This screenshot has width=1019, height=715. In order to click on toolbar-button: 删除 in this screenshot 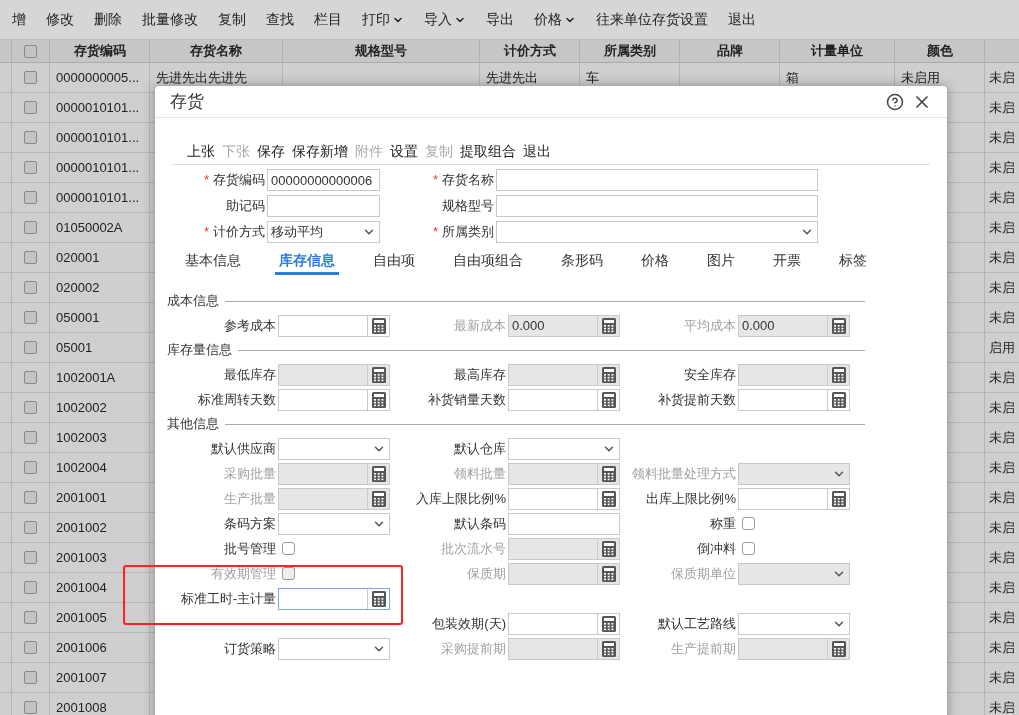, I will do `click(108, 19)`.